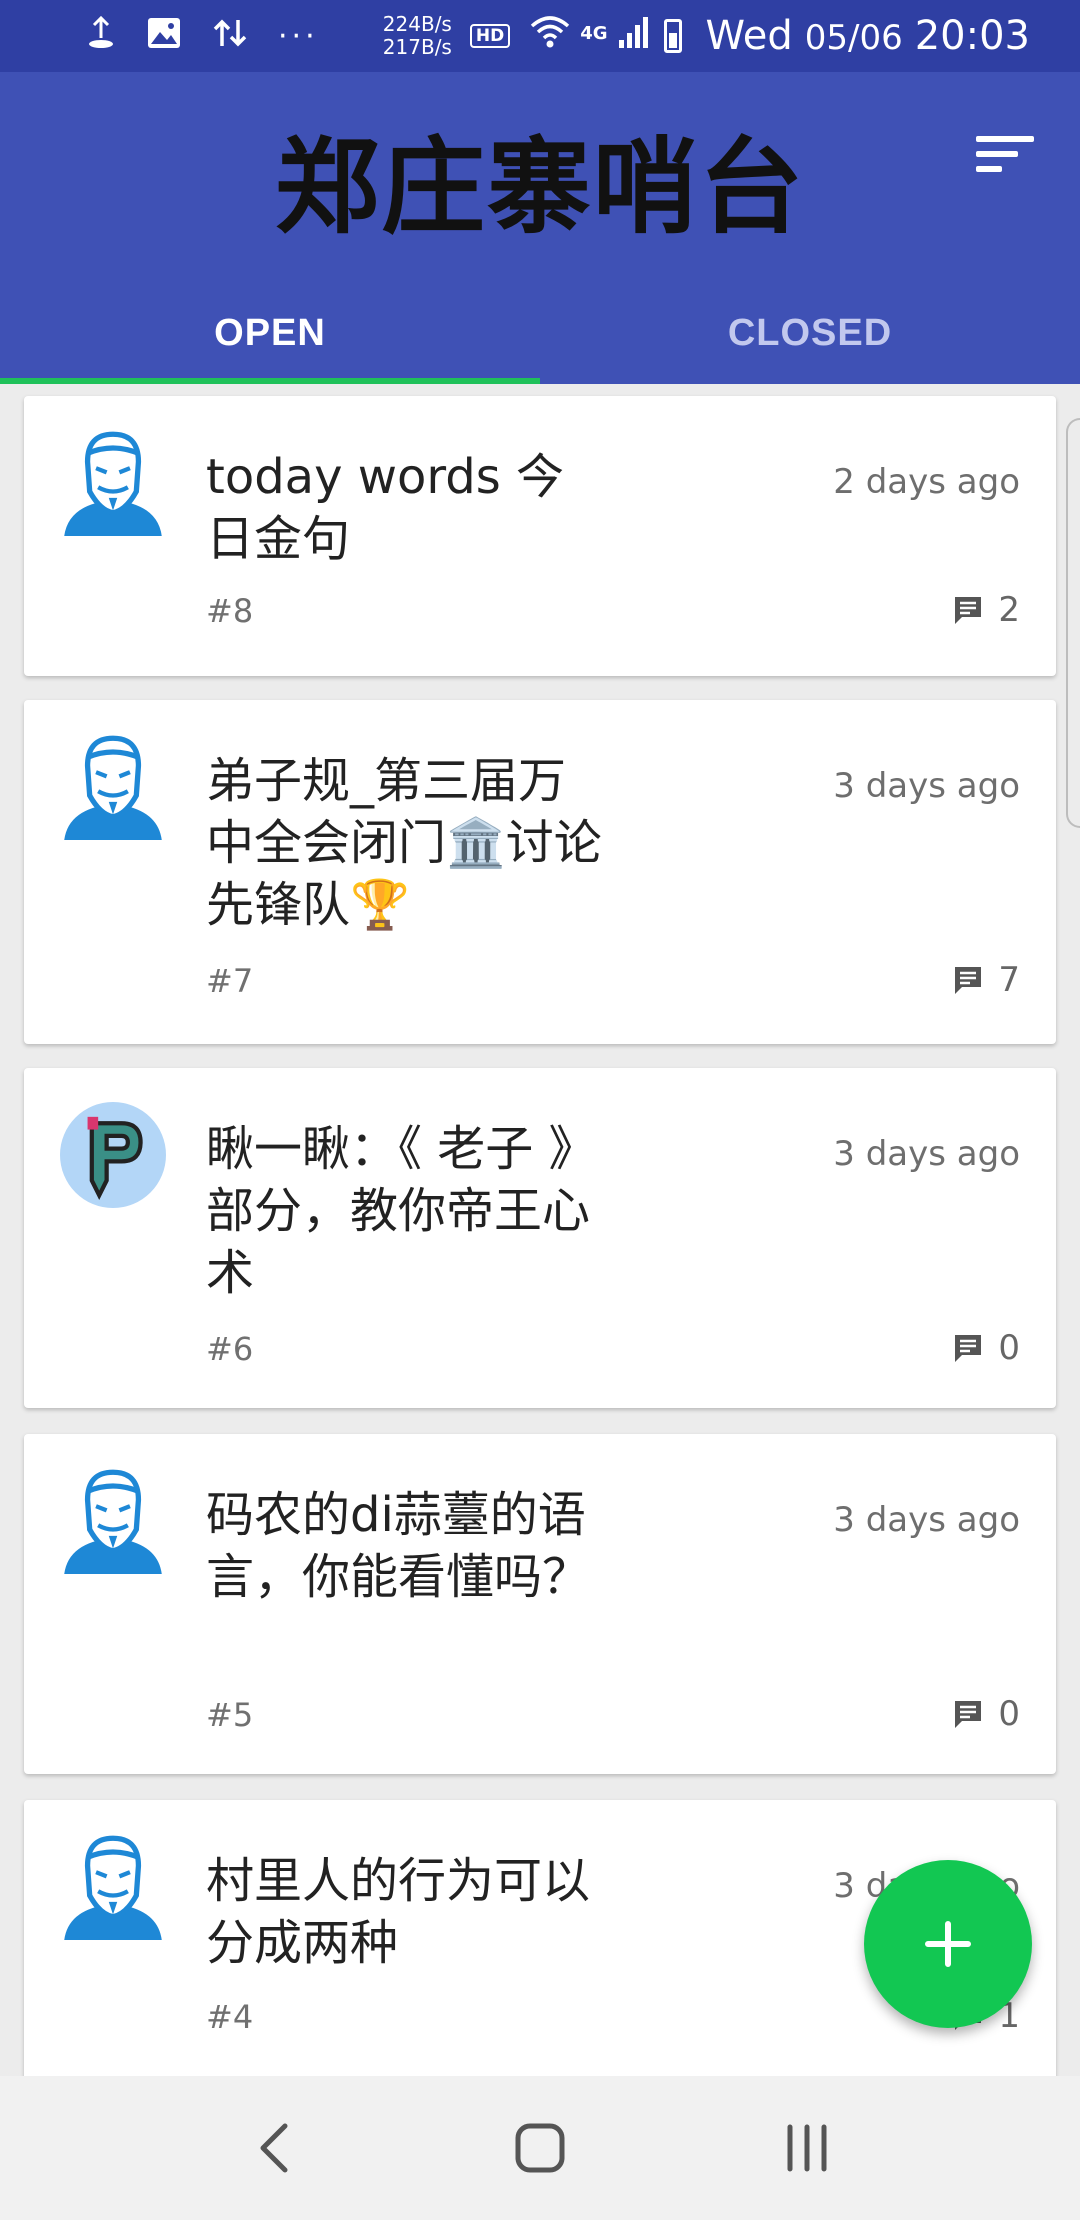  Describe the element at coordinates (1009, 610) in the screenshot. I see `comment-count: 2` at that location.